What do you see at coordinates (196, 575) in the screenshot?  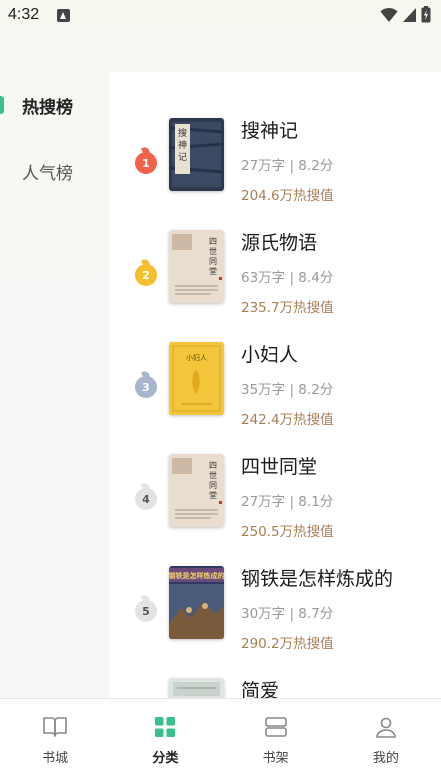 I see `cover-title-text: 钢铁是怎样炼成的` at bounding box center [196, 575].